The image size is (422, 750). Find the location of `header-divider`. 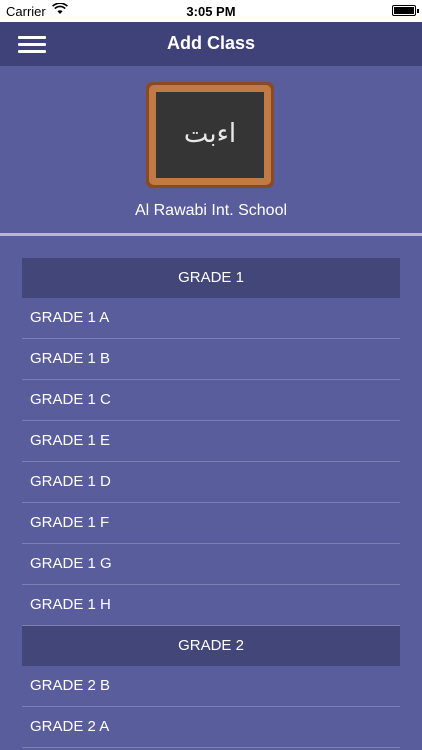

header-divider is located at coordinates (211, 234).